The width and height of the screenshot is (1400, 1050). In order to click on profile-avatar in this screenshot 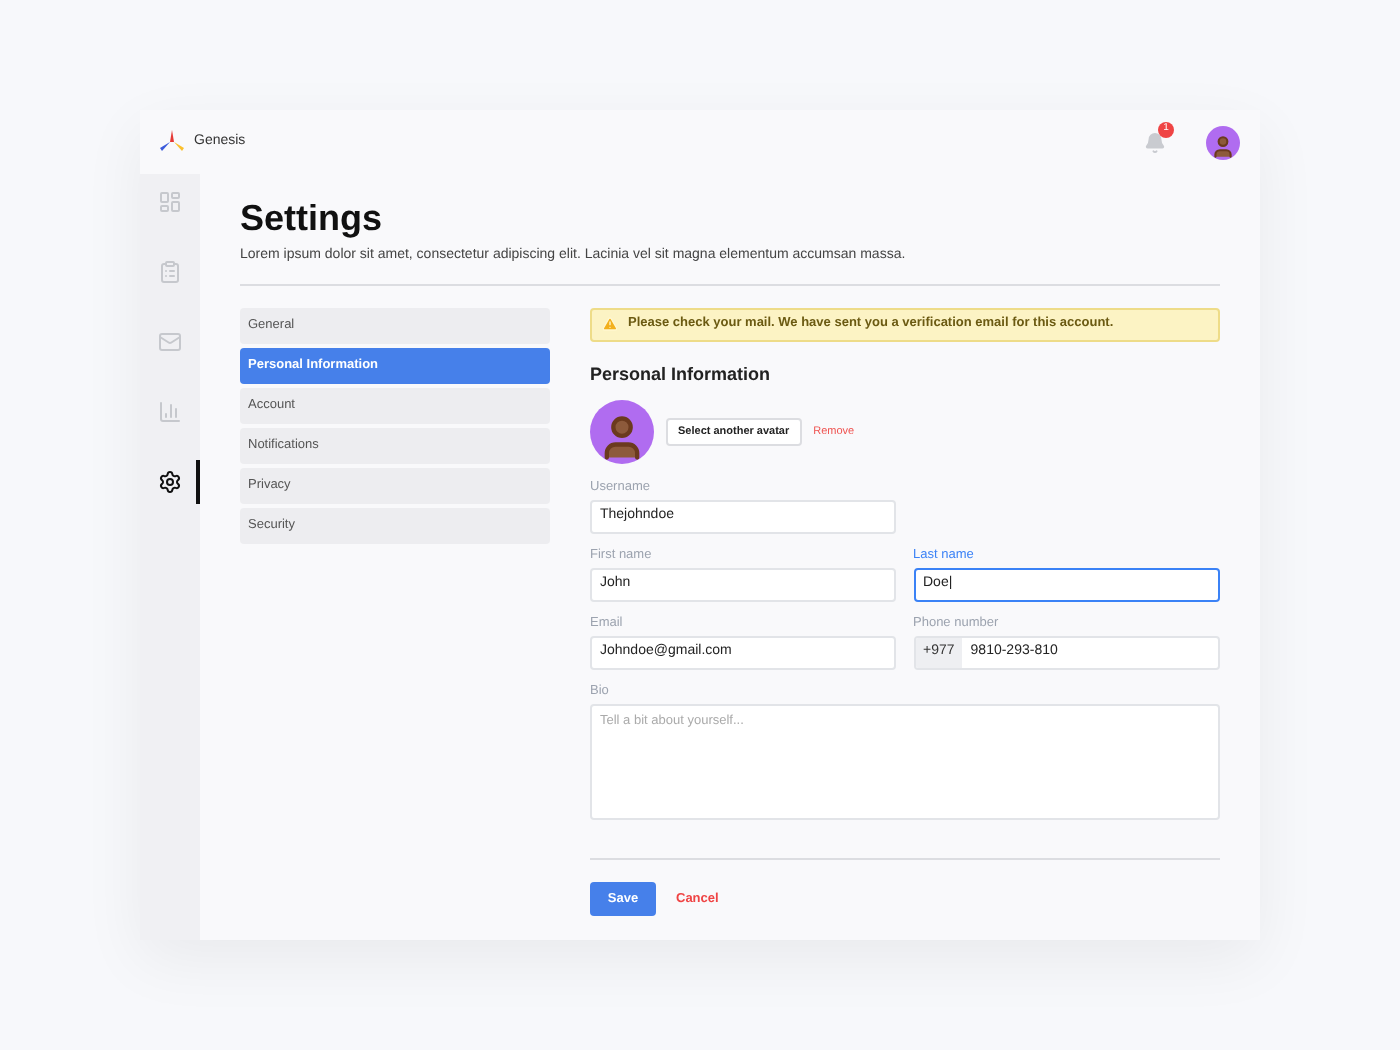, I will do `click(622, 432)`.